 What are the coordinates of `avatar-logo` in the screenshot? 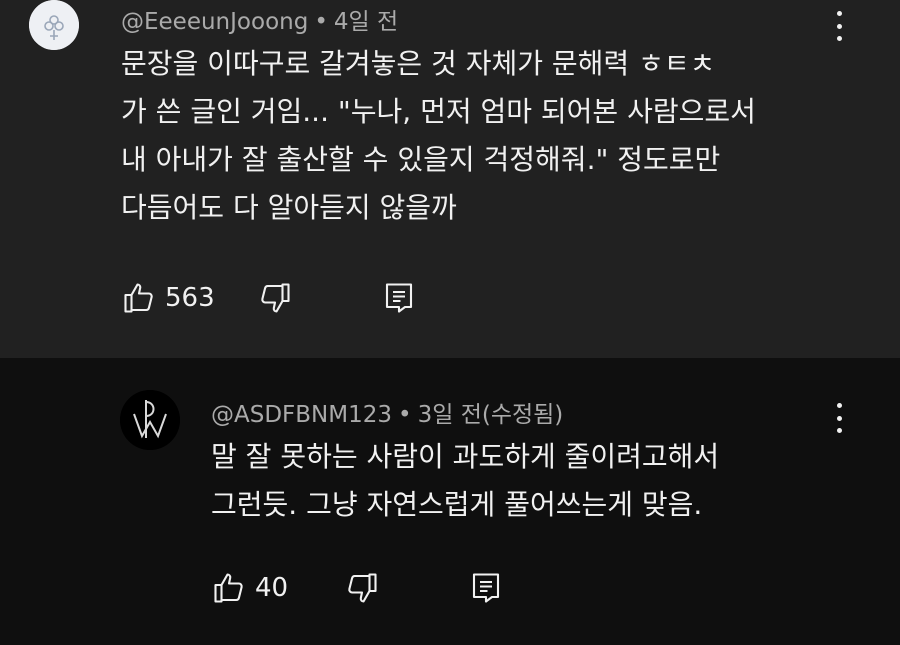 It's located at (150, 420).